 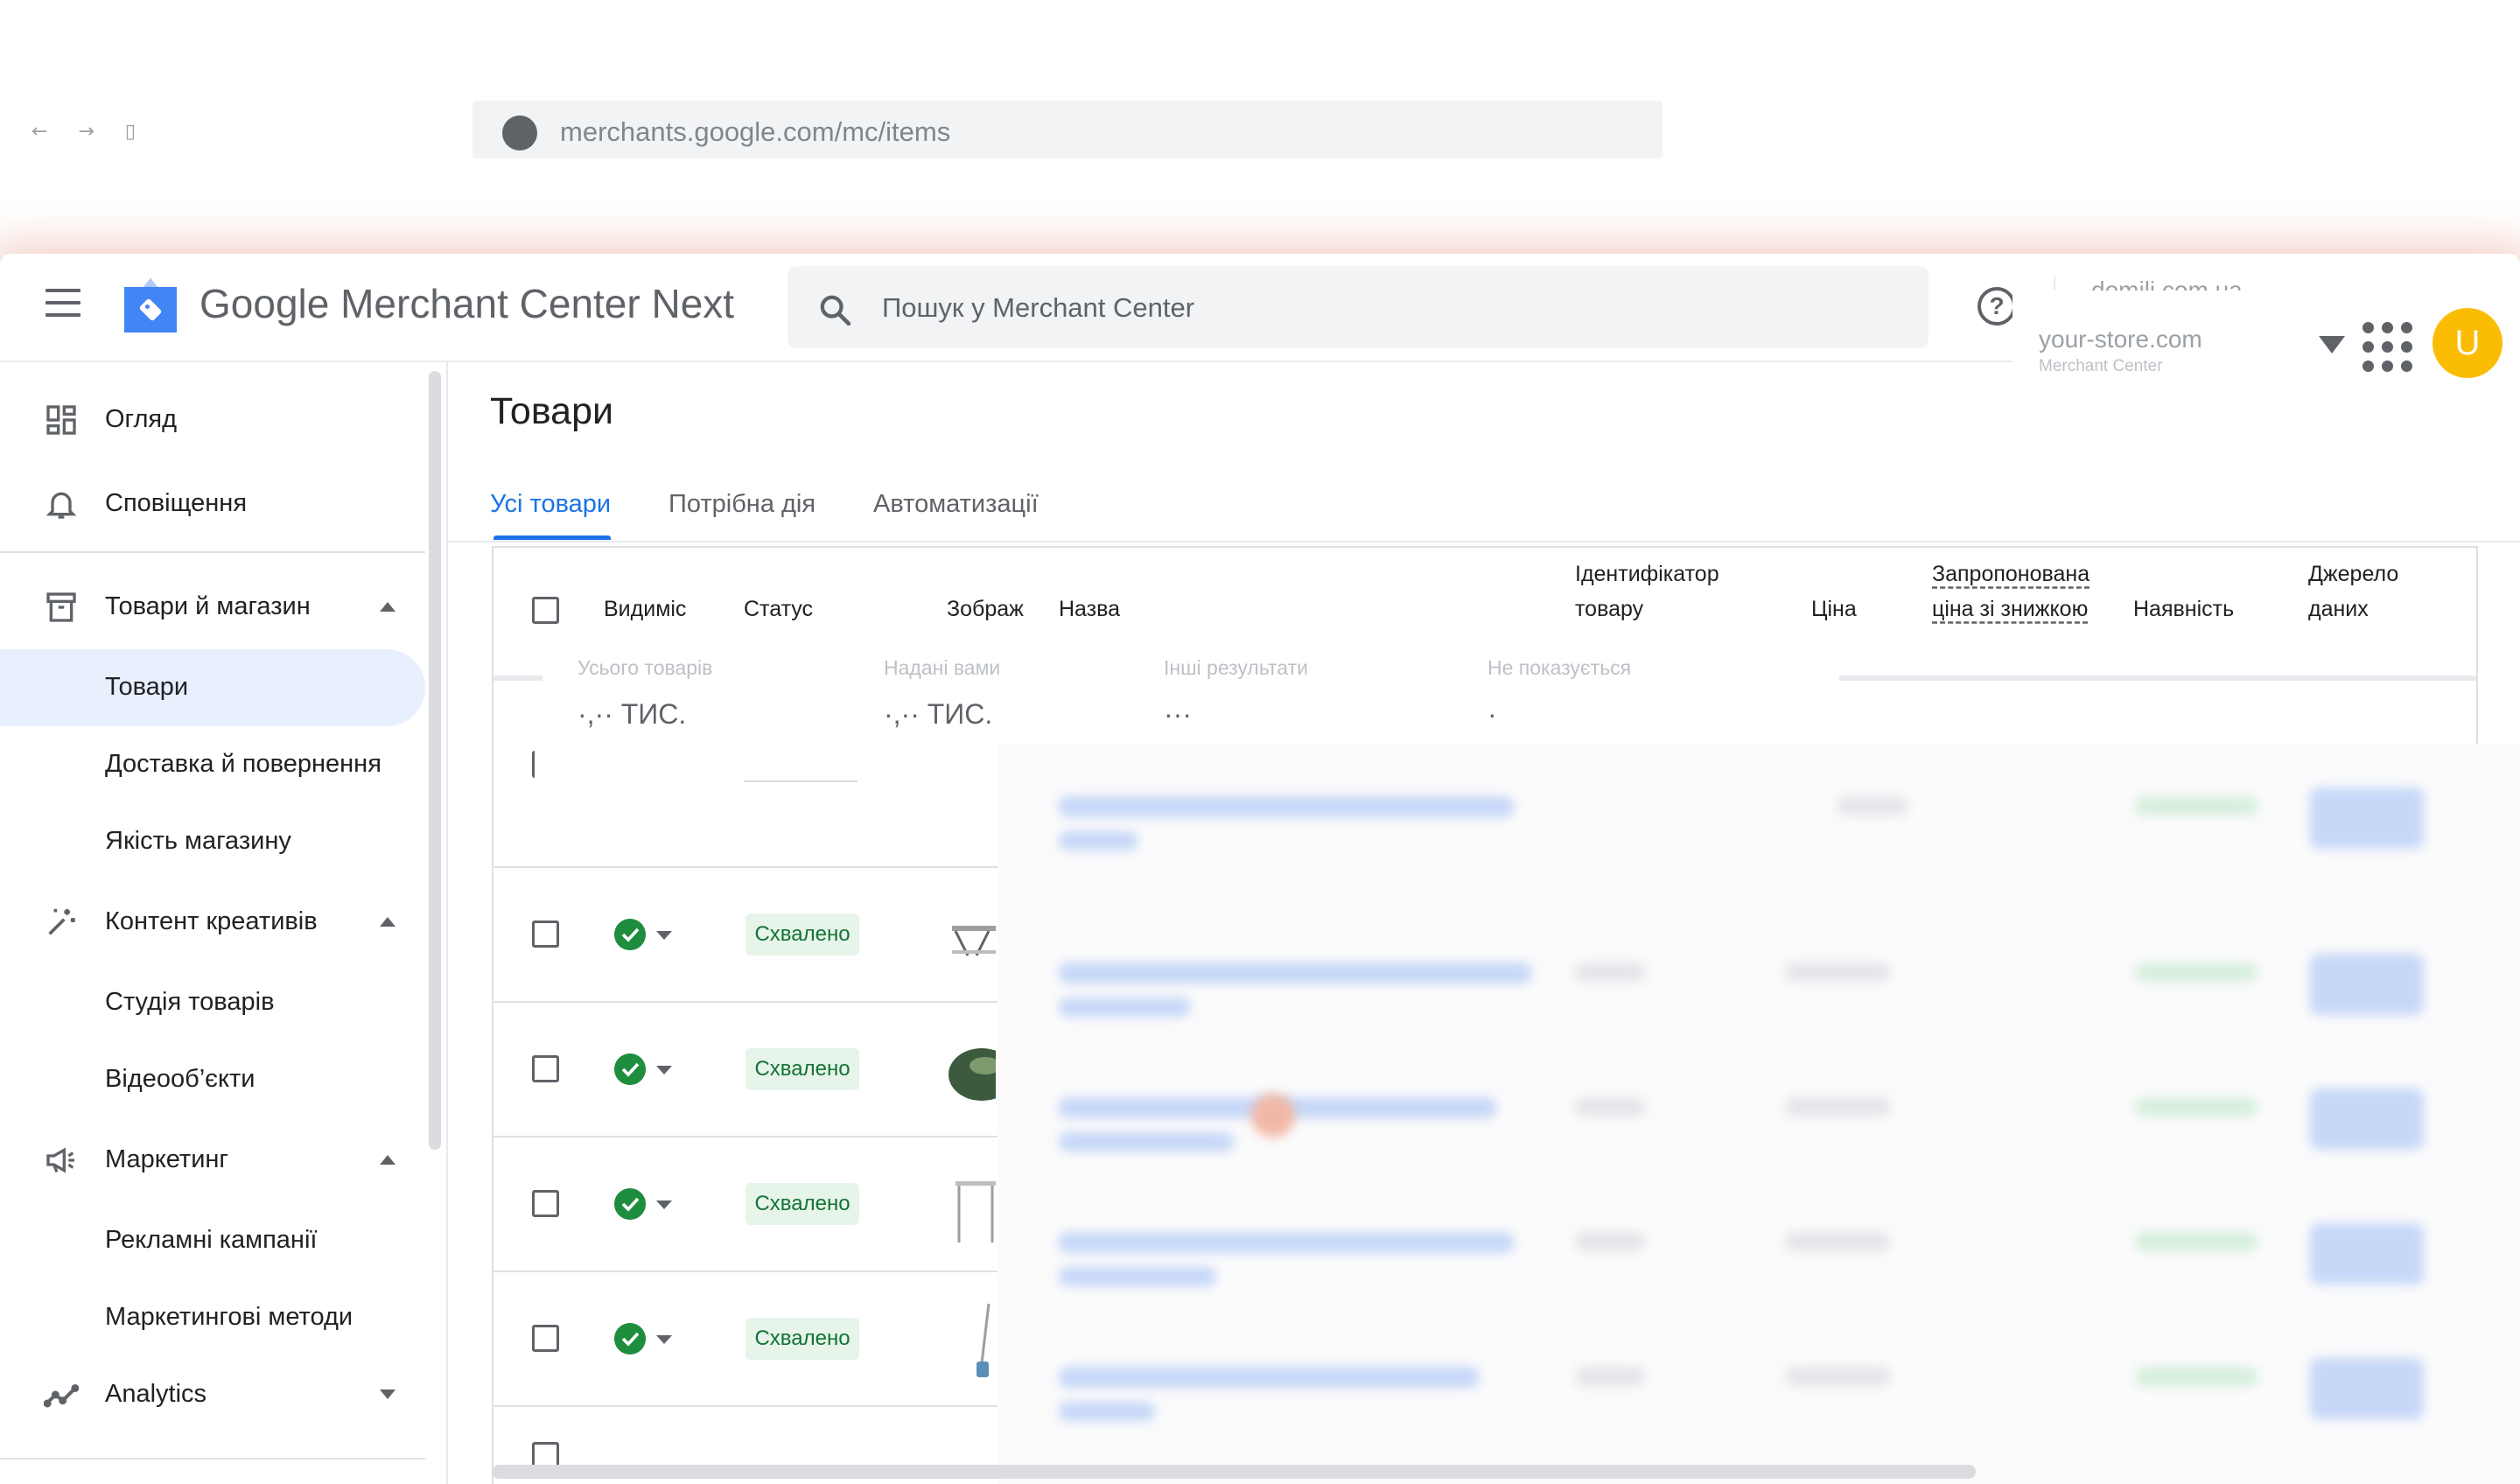 I want to click on sidebar-item-creative-content: Контент креативів, so click(x=212, y=922).